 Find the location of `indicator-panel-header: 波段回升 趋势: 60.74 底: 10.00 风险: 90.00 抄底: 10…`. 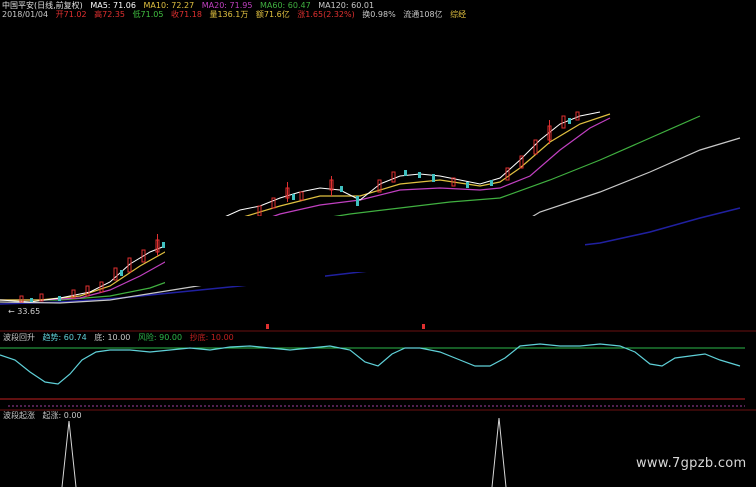

indicator-panel-header: 波段回升 趋势: 60.74 底: 10.00 风险: 90.00 抄底: 10… is located at coordinates (121, 338).